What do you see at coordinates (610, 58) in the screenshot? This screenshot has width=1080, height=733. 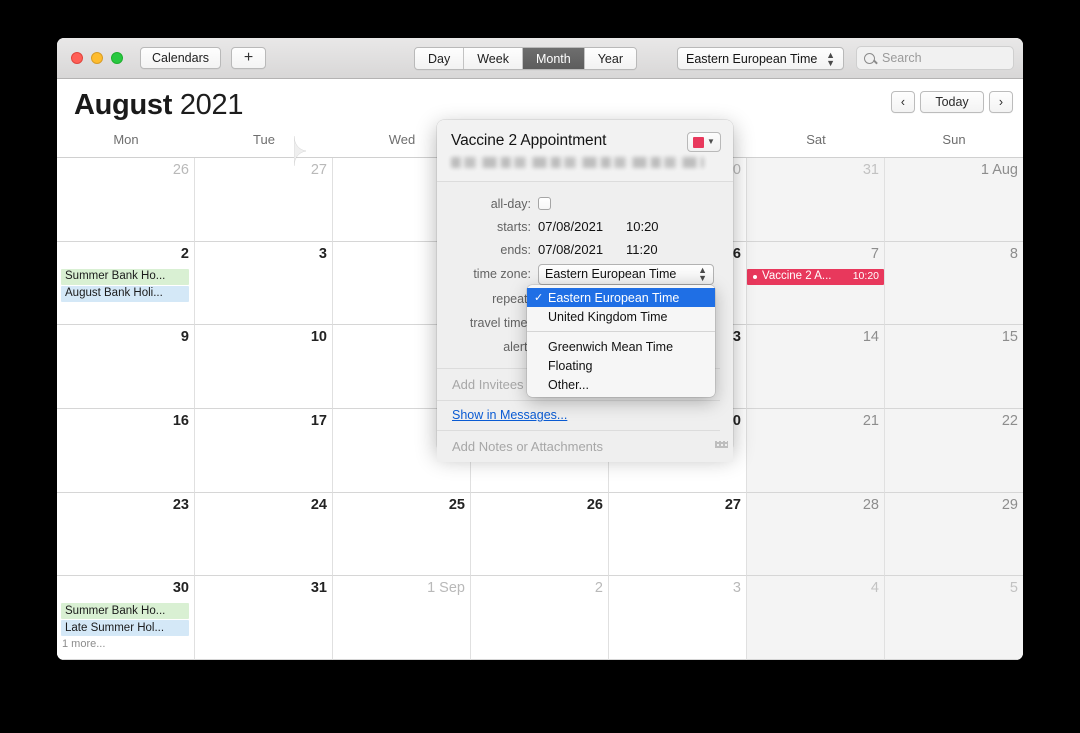 I see `tab-year: Year` at bounding box center [610, 58].